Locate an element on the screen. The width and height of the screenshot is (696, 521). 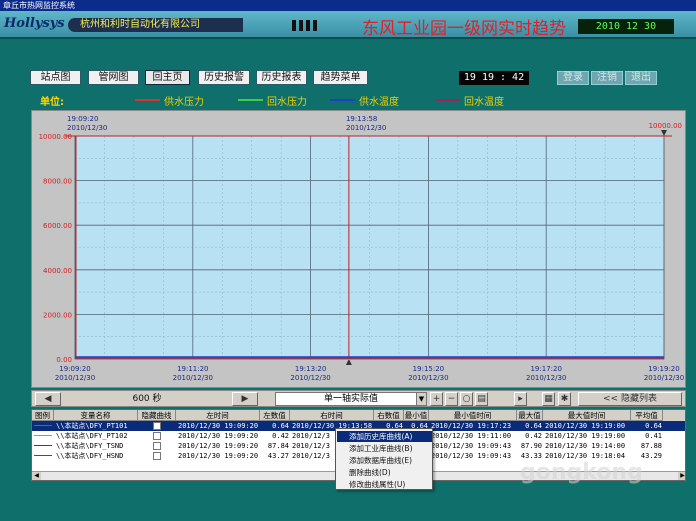
scroll-left-button: ◀ is located at coordinates (48, 399).